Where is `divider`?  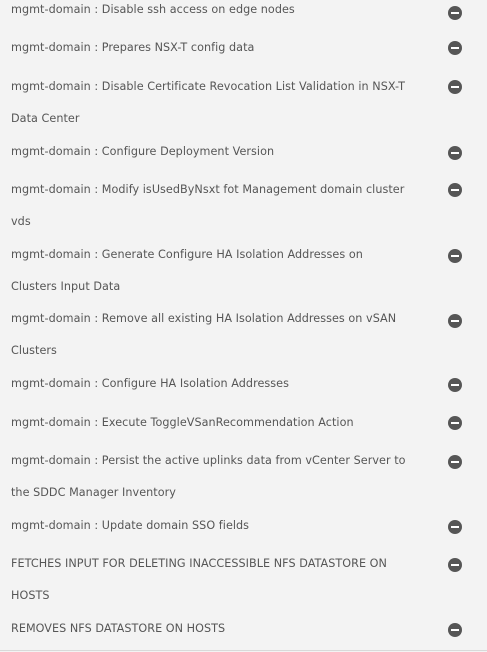
divider is located at coordinates (243, 650).